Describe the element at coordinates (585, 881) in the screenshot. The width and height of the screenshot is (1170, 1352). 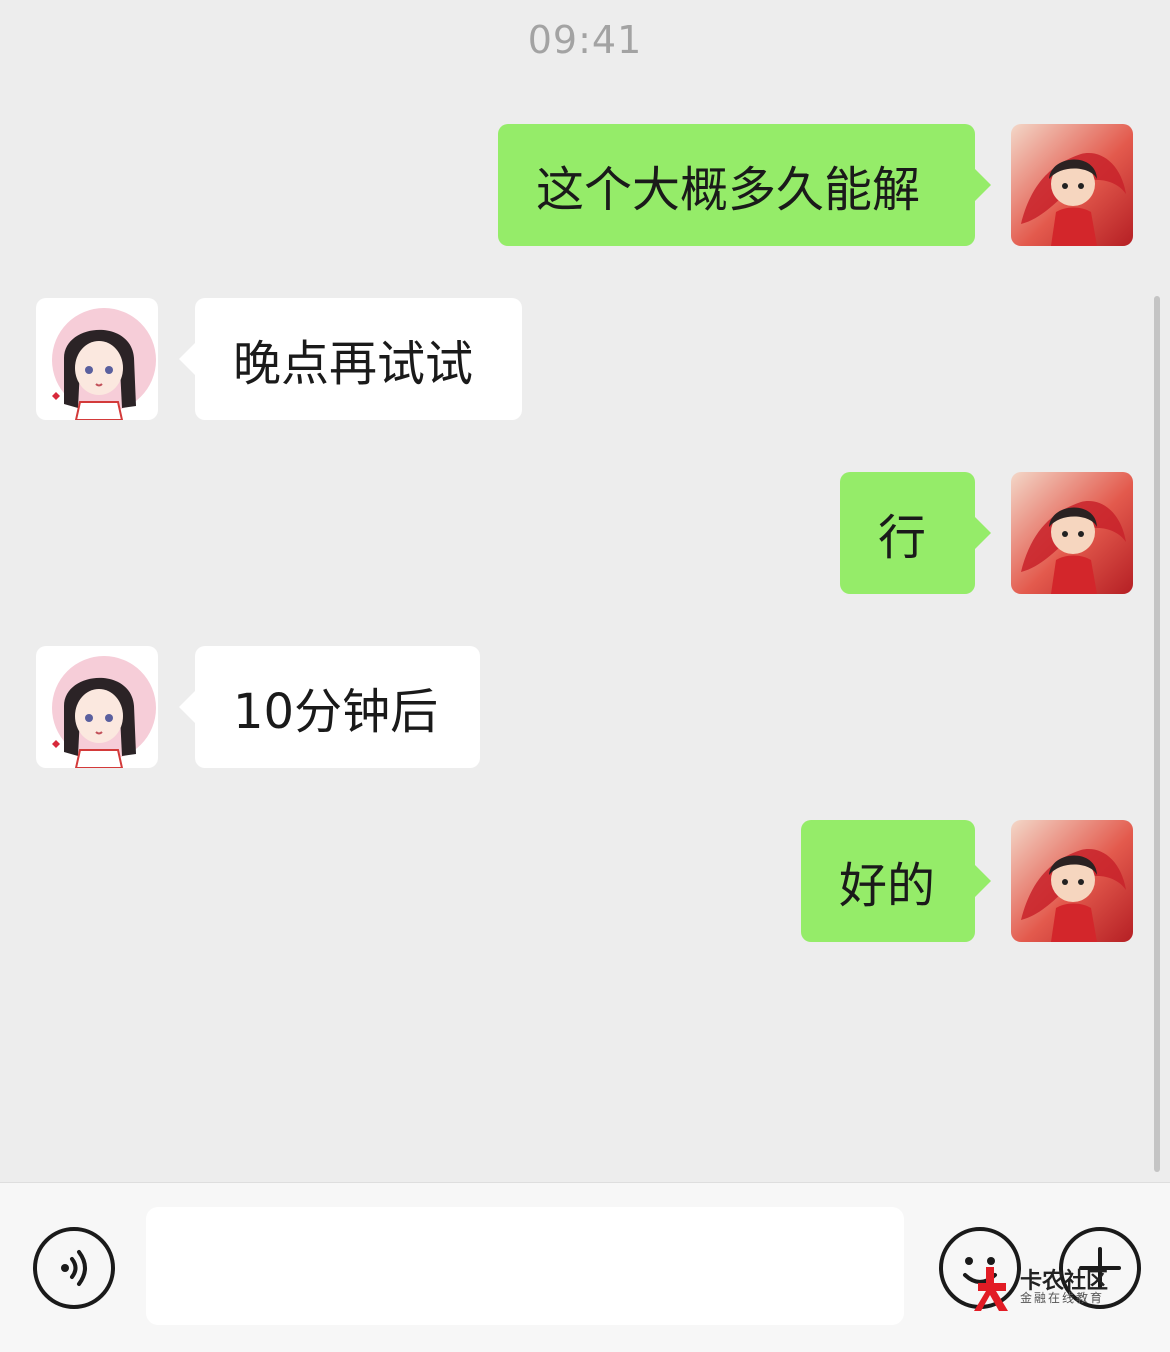
I see `message-row: 好的` at that location.